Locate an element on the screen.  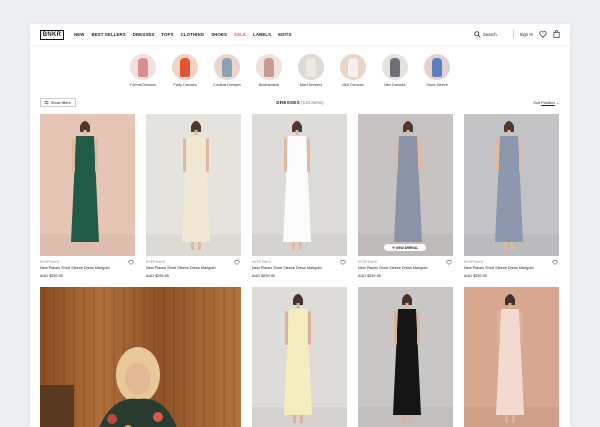
brand-logo: BNKR is located at coordinates (52, 35).